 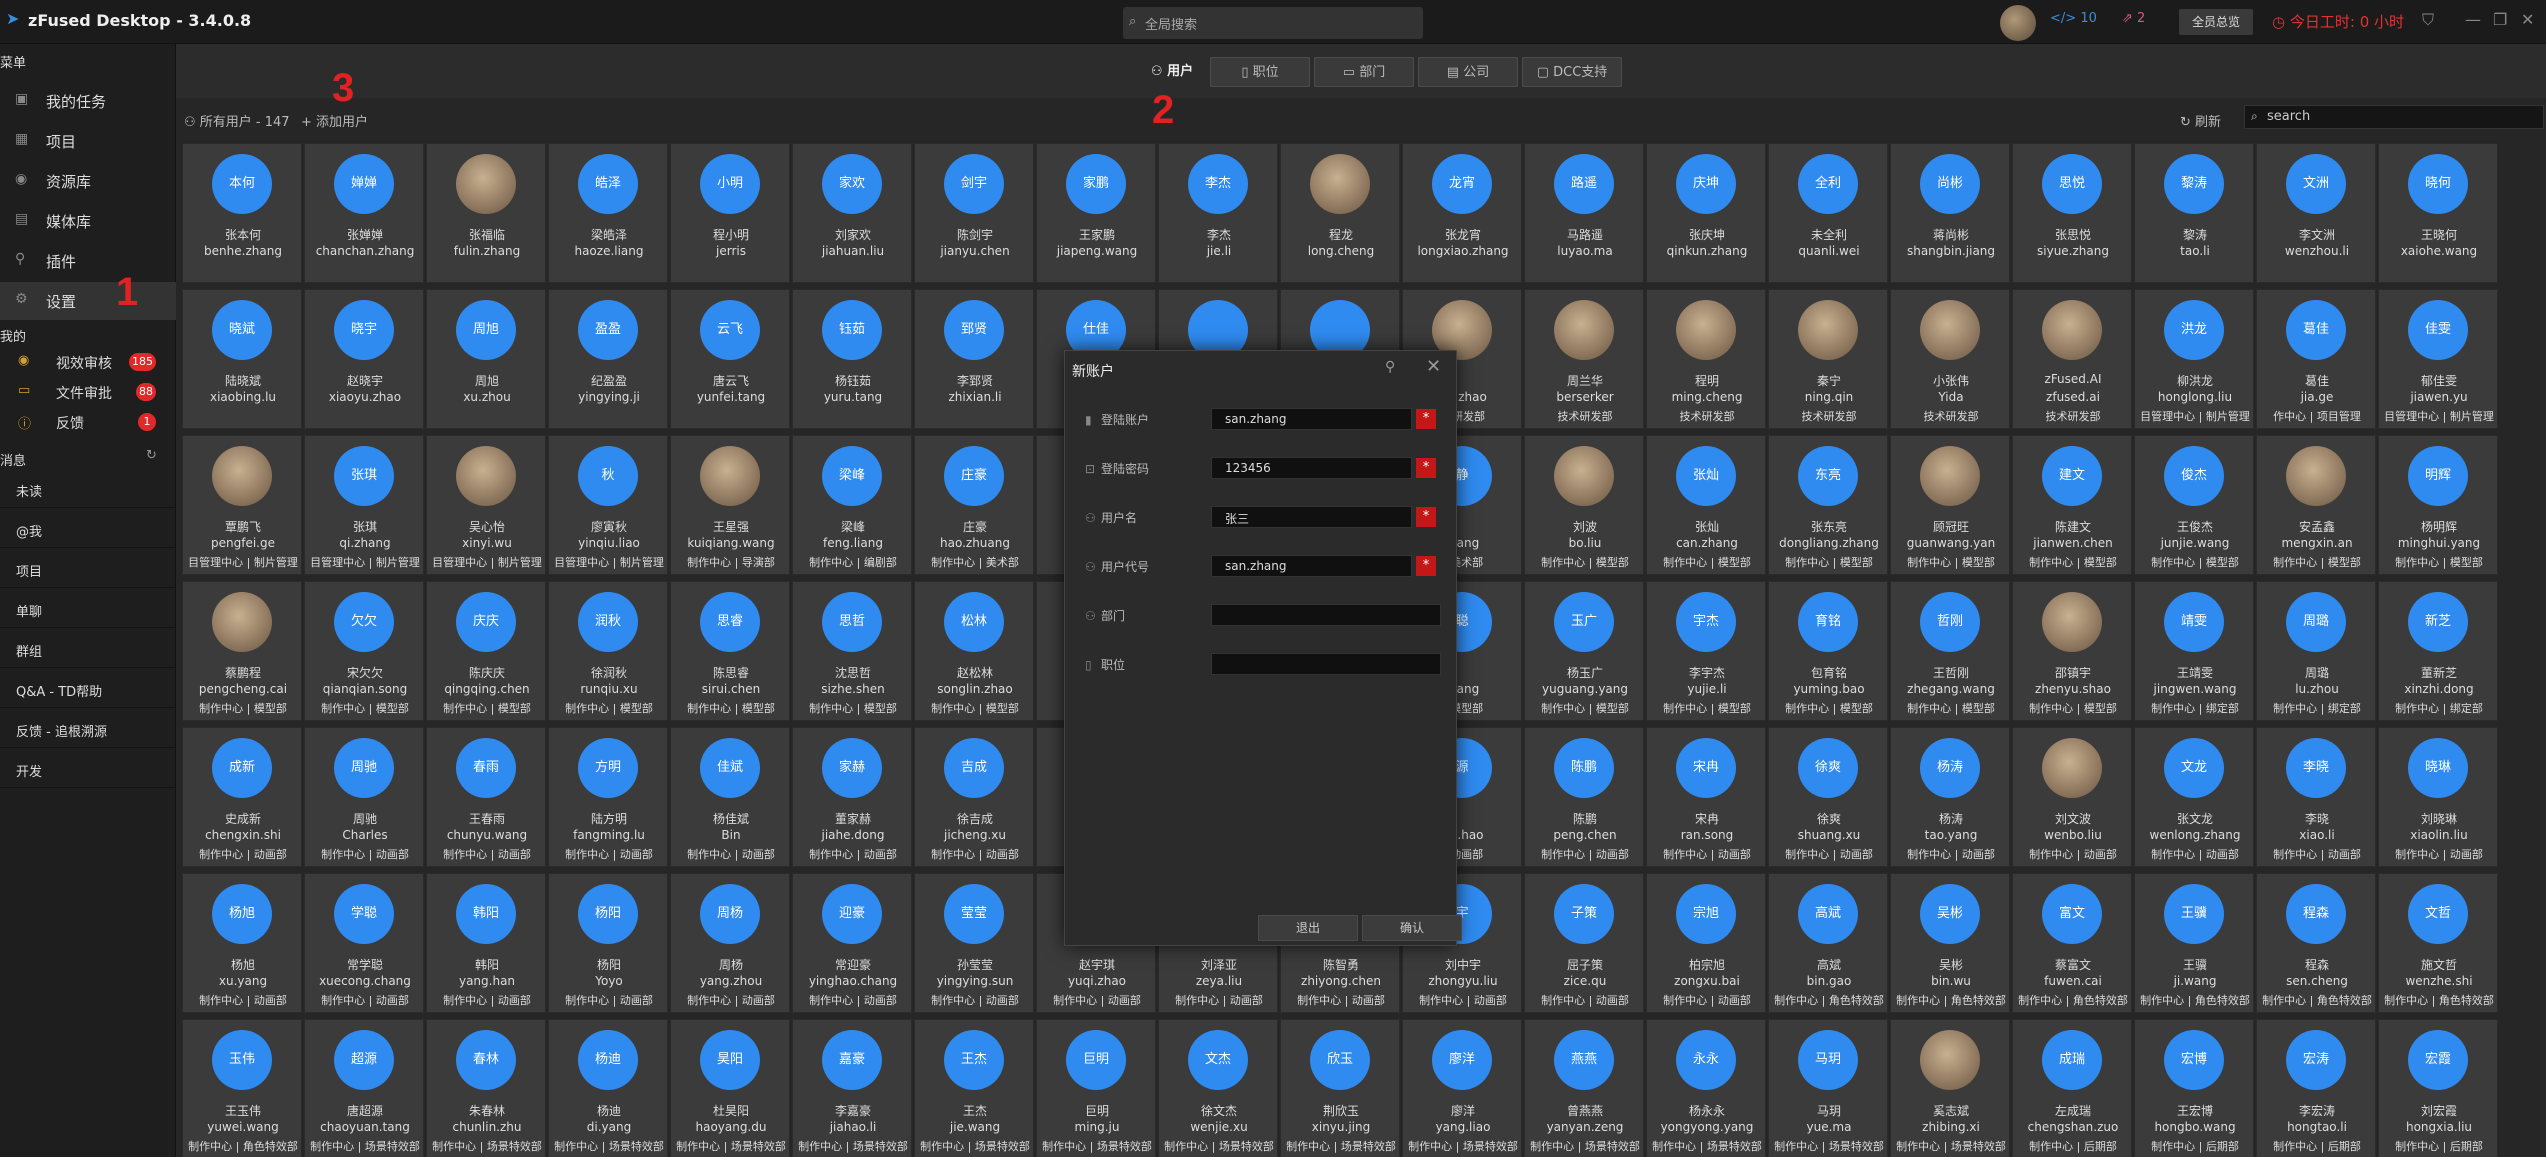 What do you see at coordinates (88, 689) in the screenshot?
I see `msg-qa: Q&A - TD帮助` at bounding box center [88, 689].